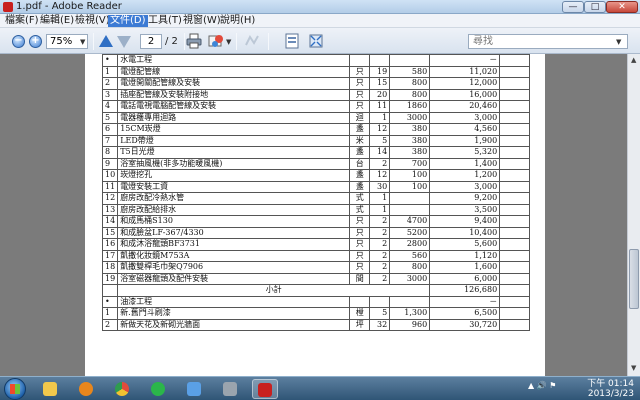  What do you see at coordinates (410, 83) in the screenshot?
I see `item-unit-price: 800` at bounding box center [410, 83].